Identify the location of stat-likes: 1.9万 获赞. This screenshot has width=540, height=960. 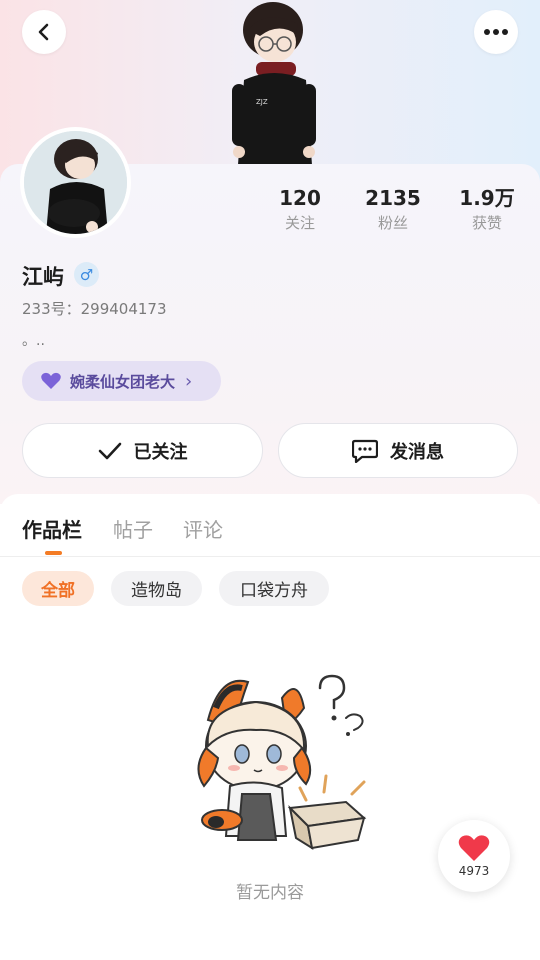
(487, 209).